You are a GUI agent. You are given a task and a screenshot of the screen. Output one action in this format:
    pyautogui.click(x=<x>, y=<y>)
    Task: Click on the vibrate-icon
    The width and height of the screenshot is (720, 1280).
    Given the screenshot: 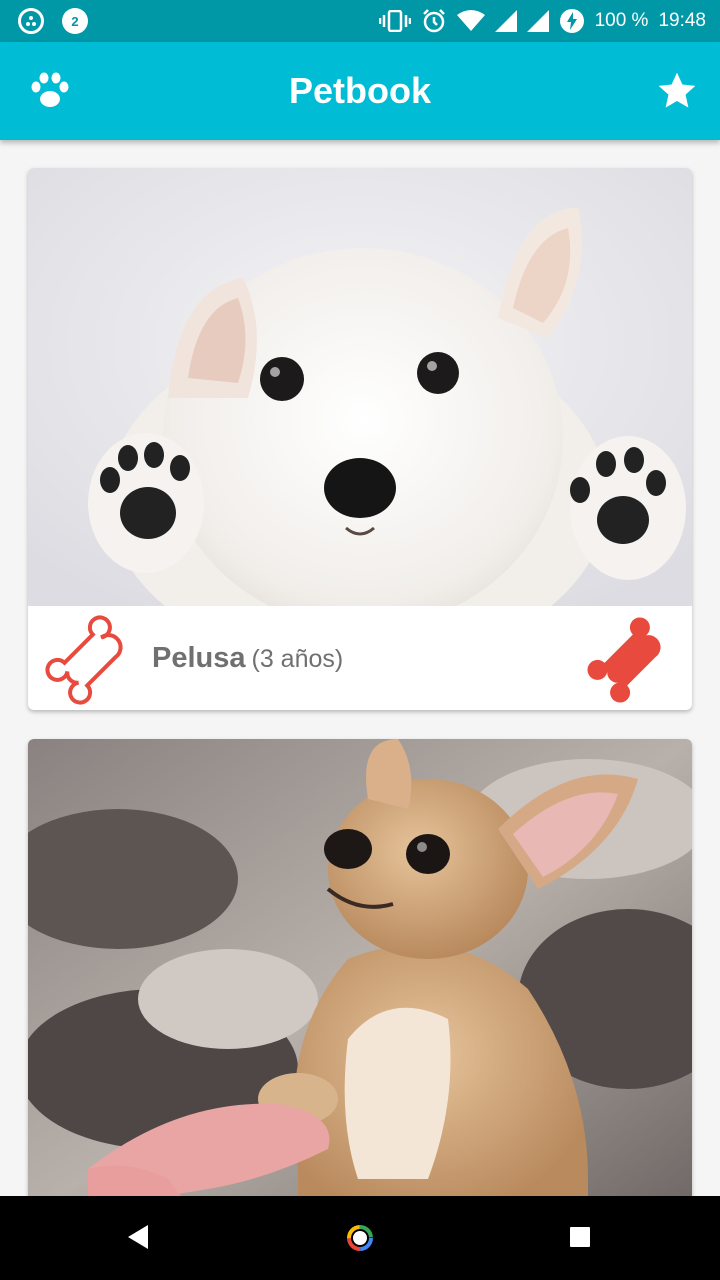 What is the action you would take?
    pyautogui.click(x=394, y=21)
    